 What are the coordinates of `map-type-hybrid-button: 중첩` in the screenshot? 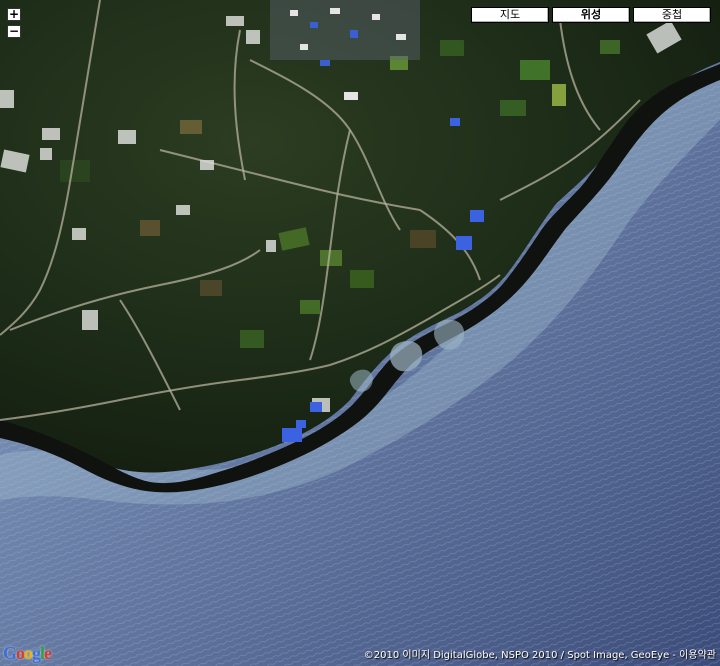 It's located at (672, 15).